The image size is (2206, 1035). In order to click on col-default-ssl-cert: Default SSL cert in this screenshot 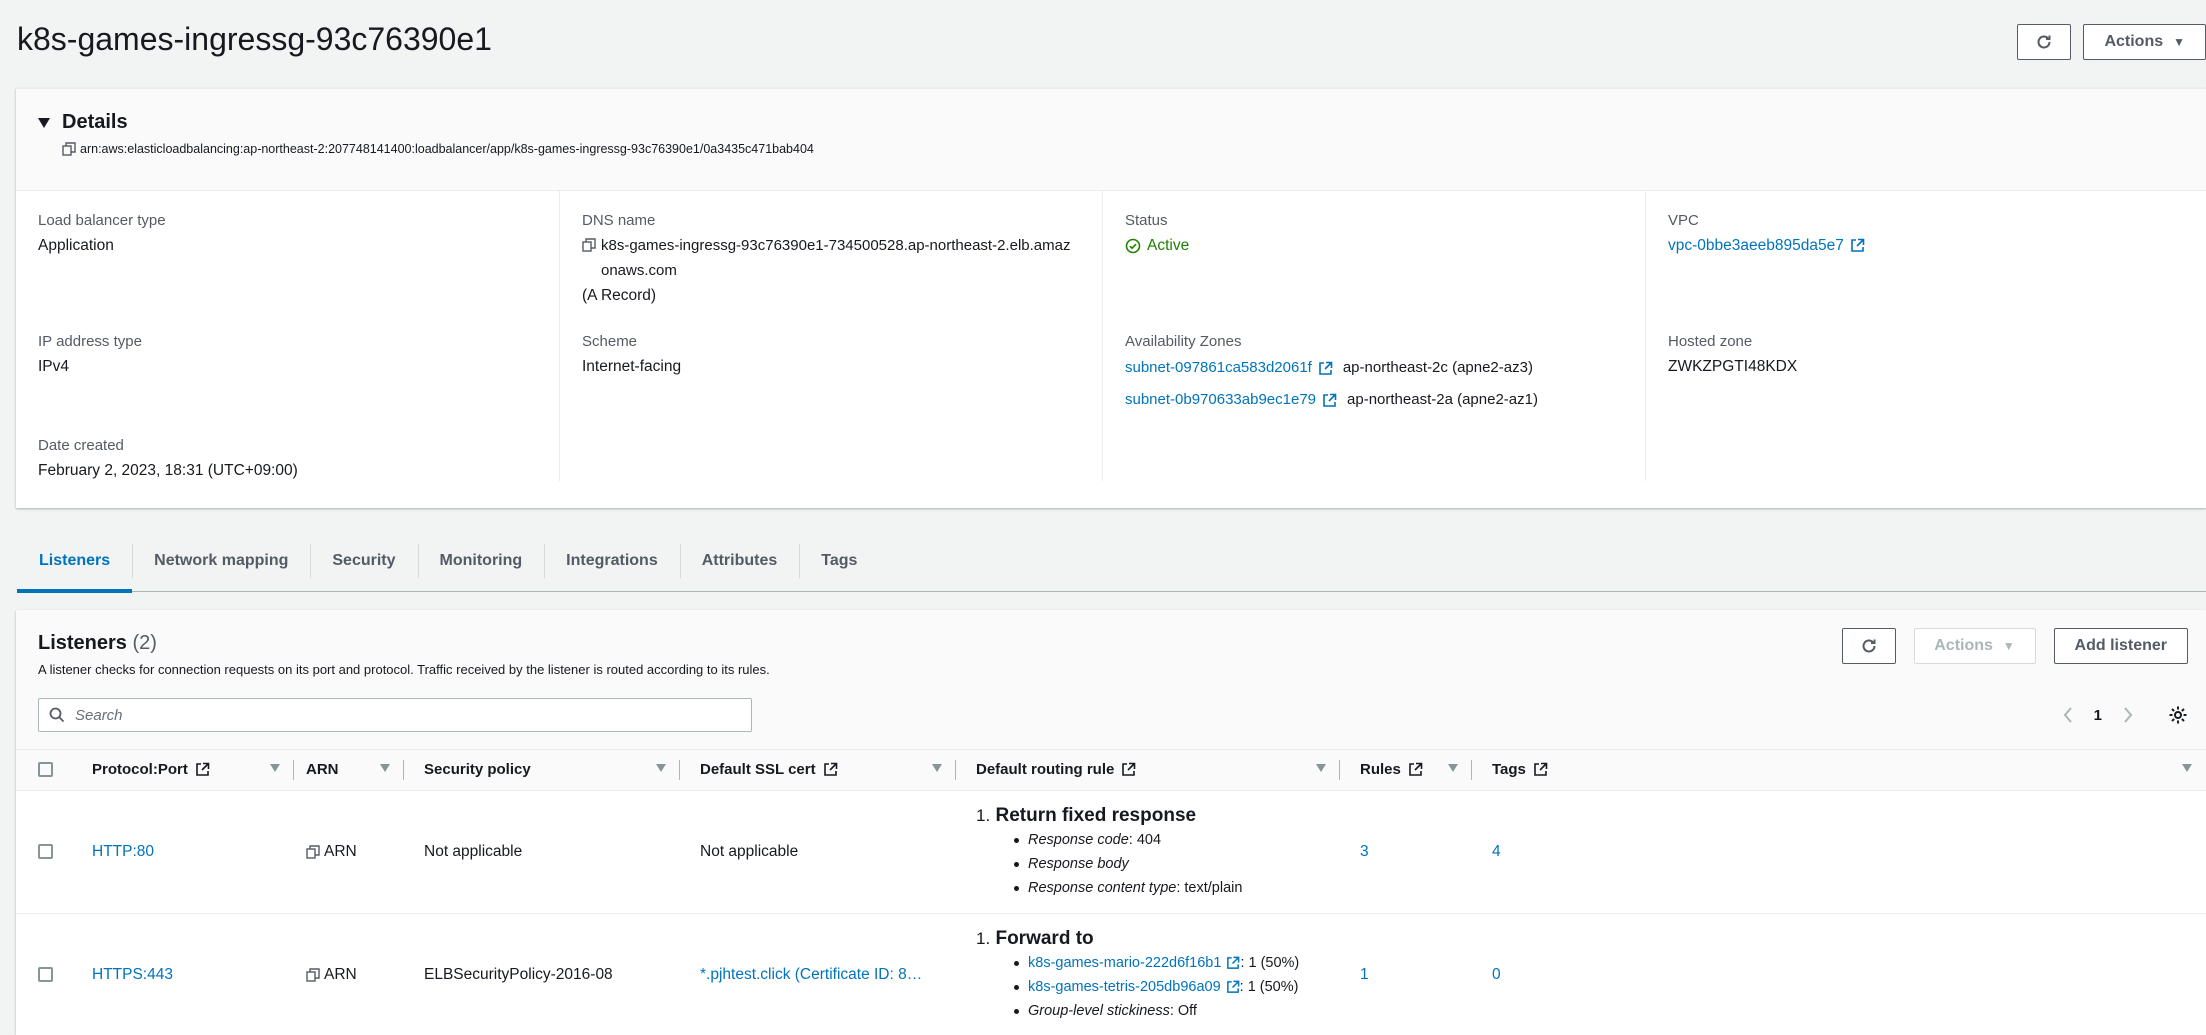, I will do `click(818, 770)`.